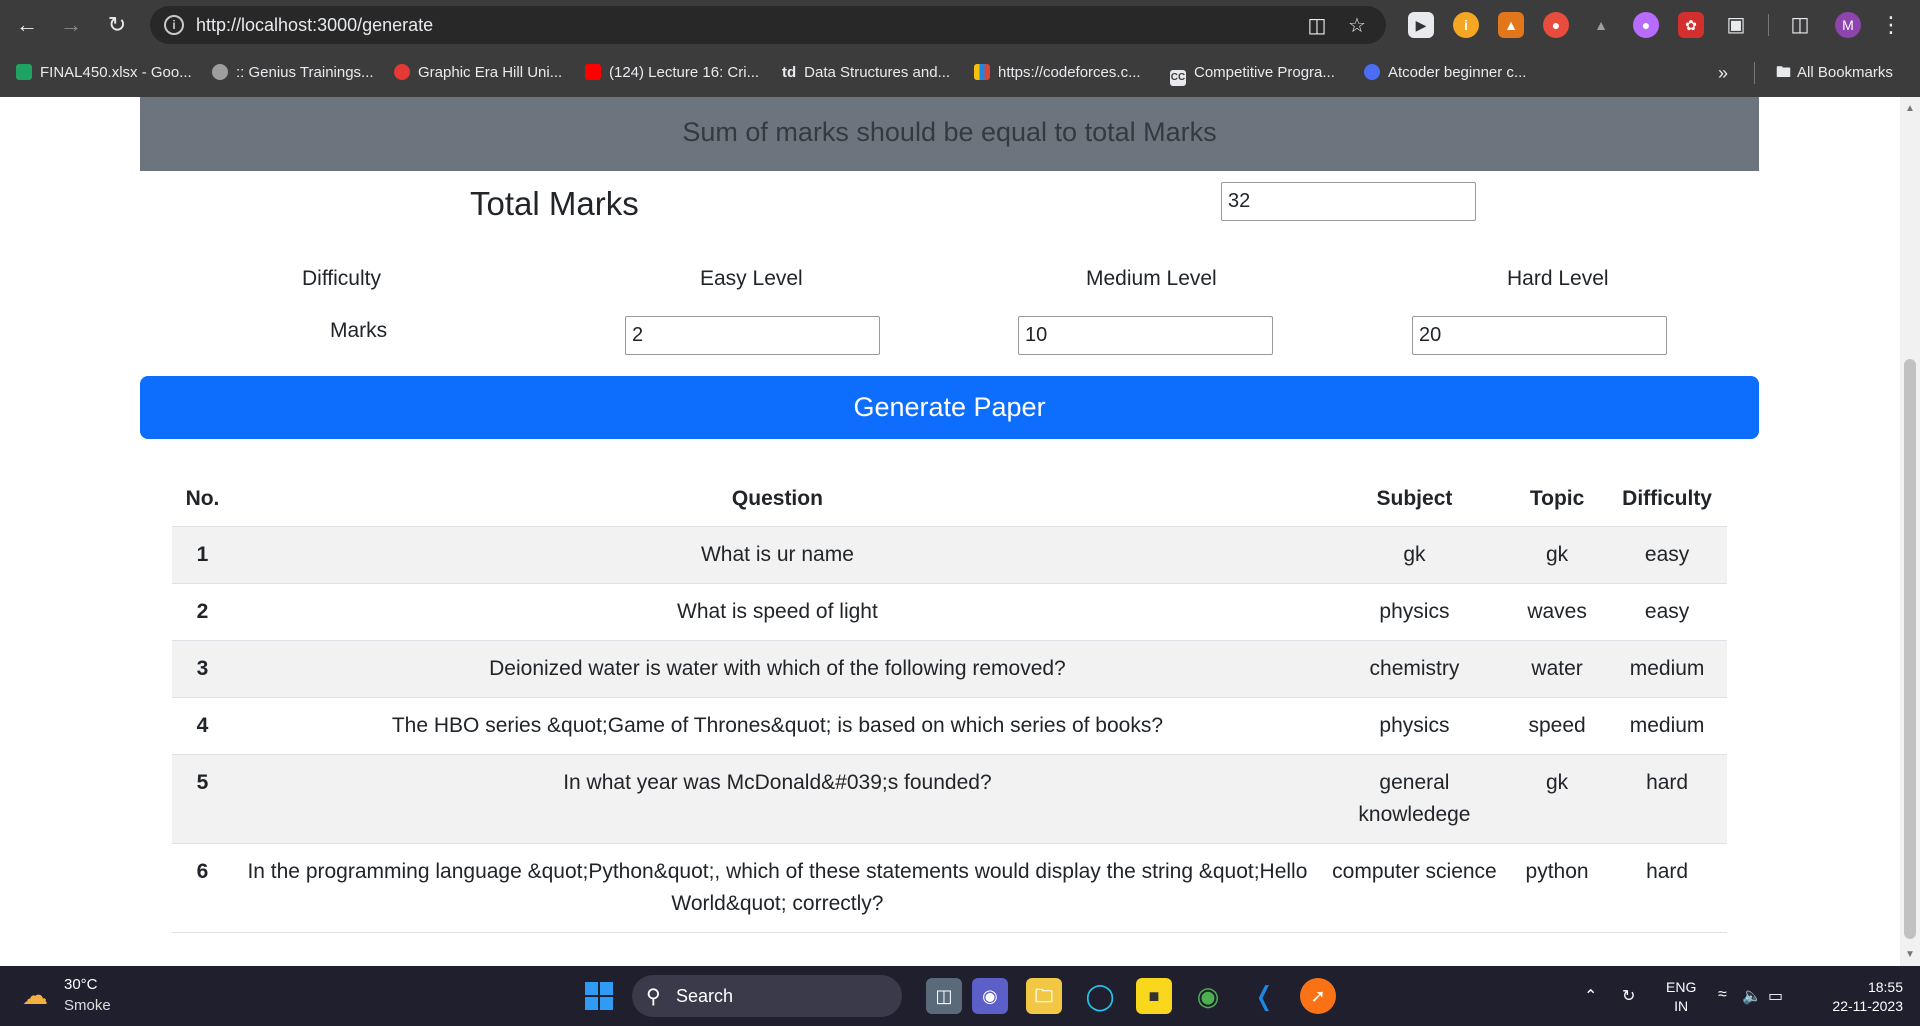  Describe the element at coordinates (1800, 25) in the screenshot. I see `side-panel-icon: ◫` at that location.